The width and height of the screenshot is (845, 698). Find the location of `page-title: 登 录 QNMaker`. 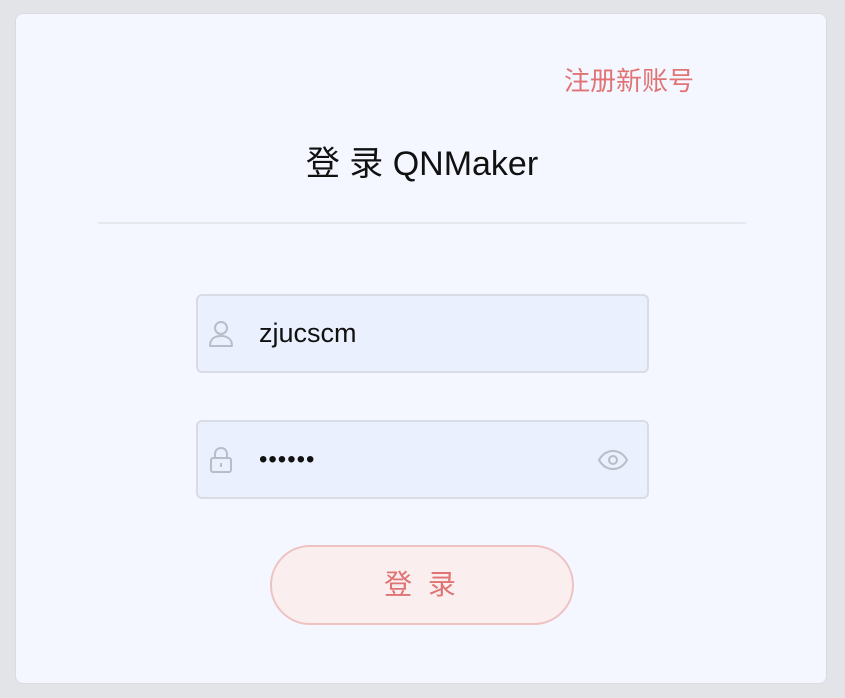

page-title: 登 录 QNMaker is located at coordinates (422, 164).